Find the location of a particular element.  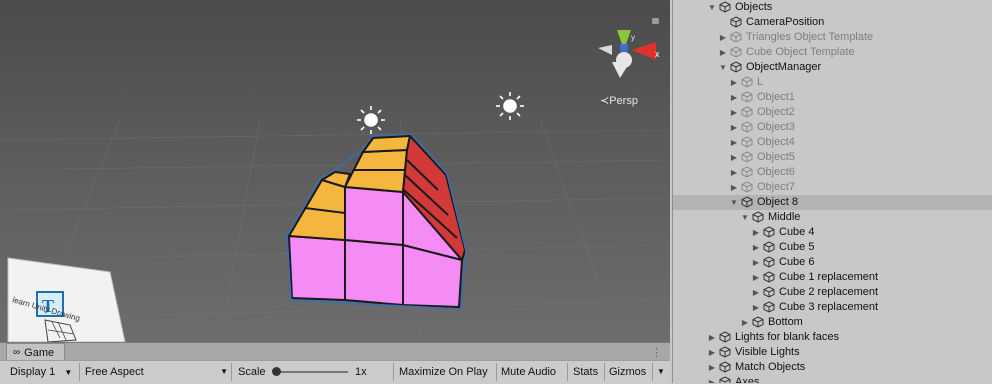

hierarchy-row: ▶ Object3 is located at coordinates (832, 127).